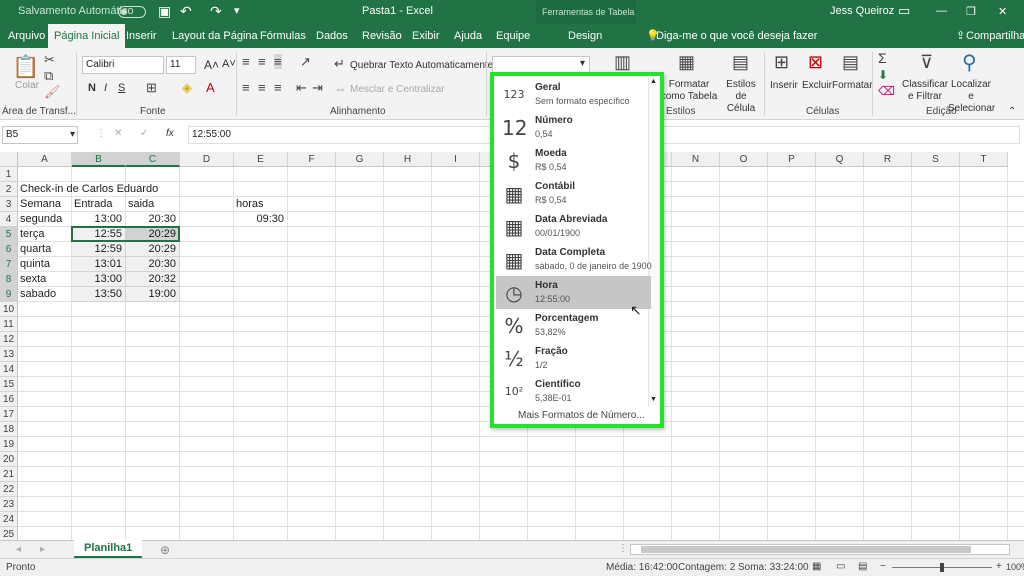 This screenshot has width=1024, height=576. I want to click on row-header-9: 9, so click(9, 294).